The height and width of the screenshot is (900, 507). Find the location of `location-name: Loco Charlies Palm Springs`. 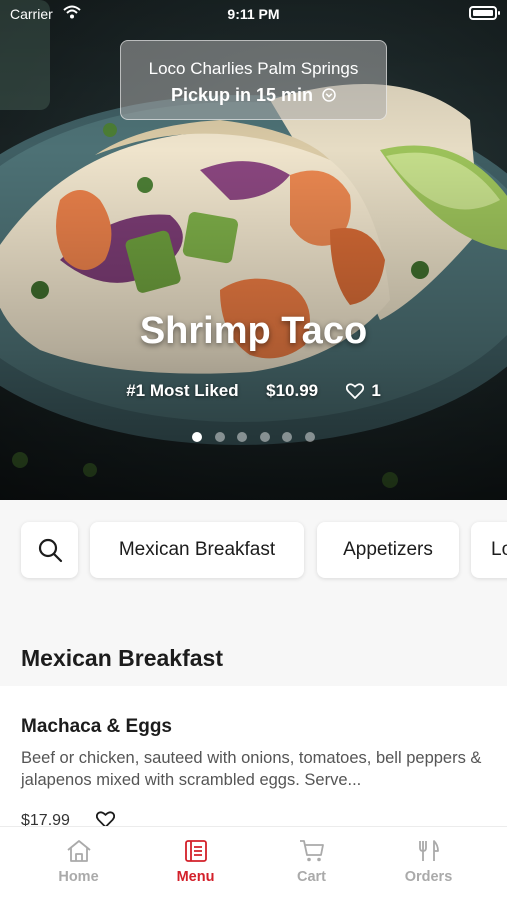

location-name: Loco Charlies Palm Springs is located at coordinates (253, 68).